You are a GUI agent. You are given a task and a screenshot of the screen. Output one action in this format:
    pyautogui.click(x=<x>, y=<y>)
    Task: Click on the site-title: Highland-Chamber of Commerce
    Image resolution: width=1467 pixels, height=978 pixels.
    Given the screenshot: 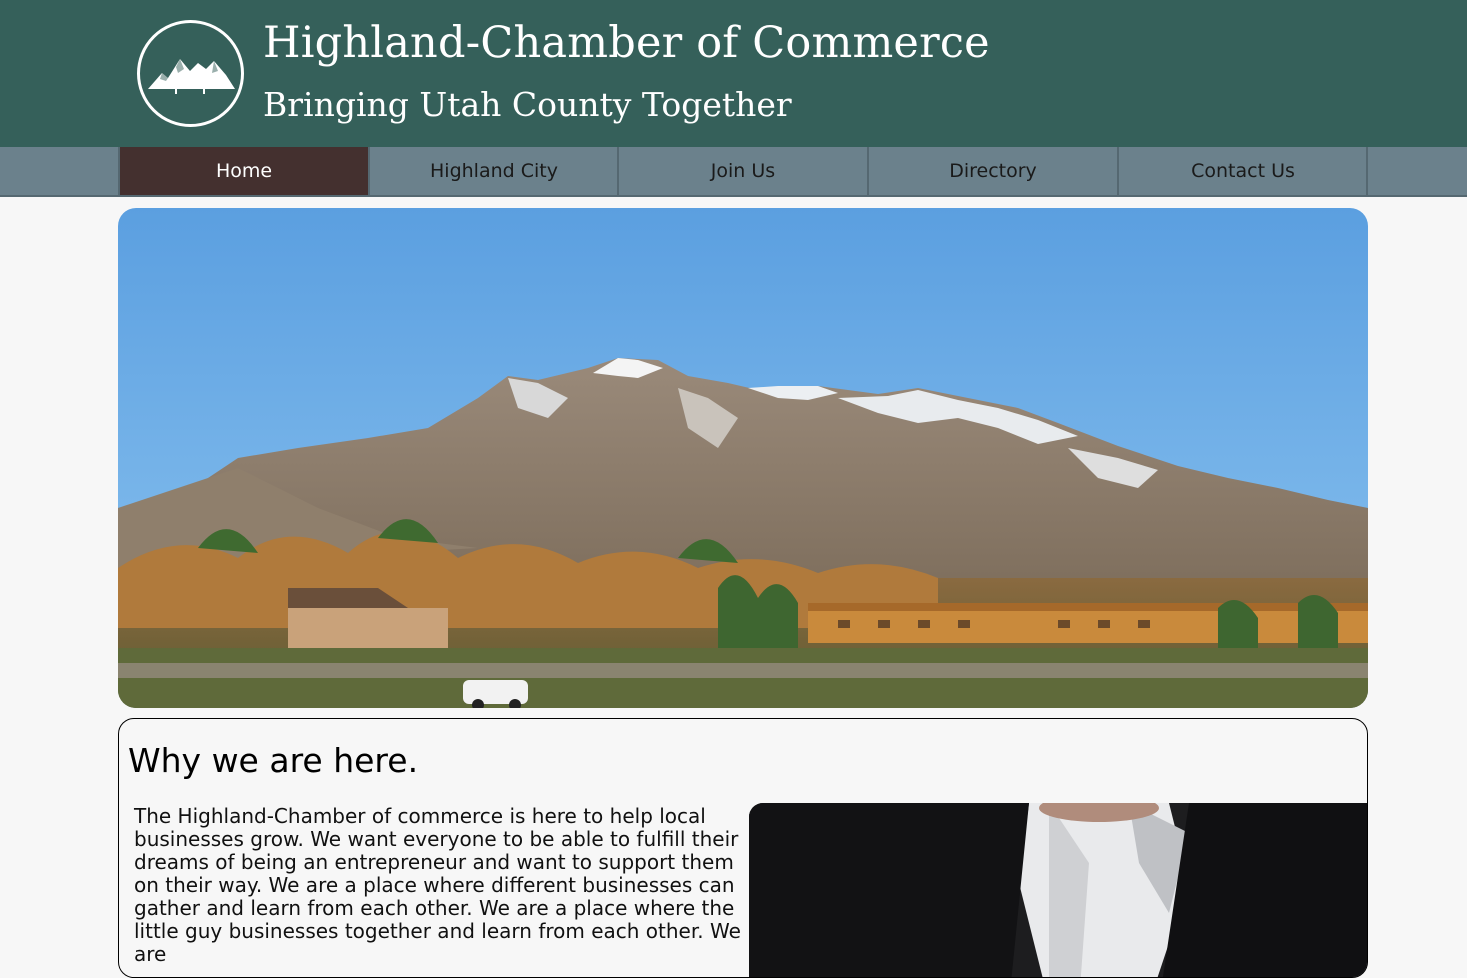 What is the action you would take?
    pyautogui.click(x=626, y=43)
    